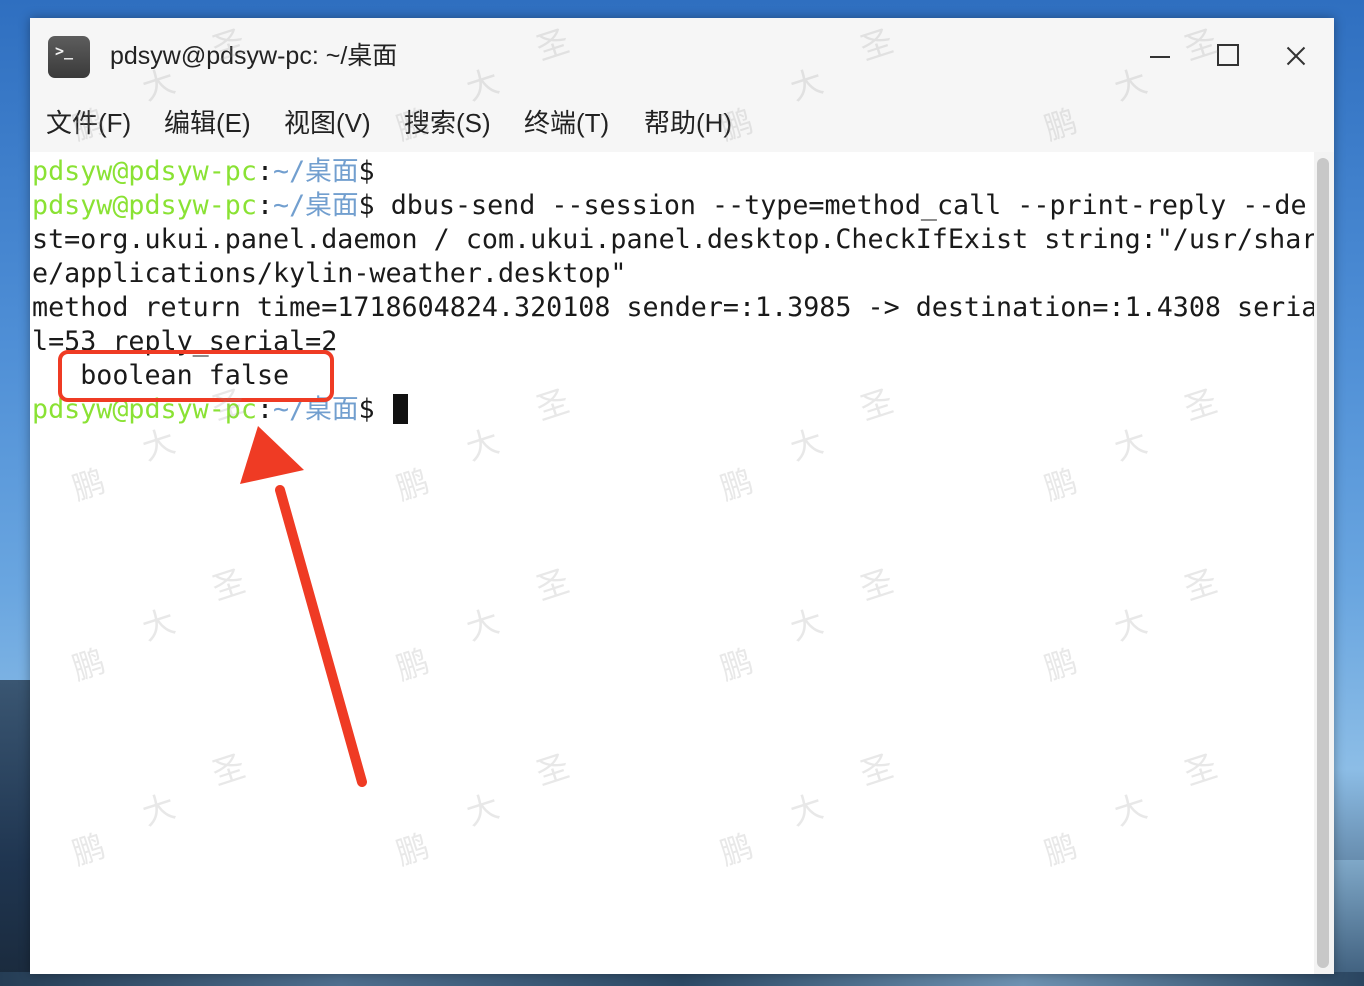 Image resolution: width=1364 pixels, height=986 pixels. Describe the element at coordinates (1296, 56) in the screenshot. I see `close-button` at that location.